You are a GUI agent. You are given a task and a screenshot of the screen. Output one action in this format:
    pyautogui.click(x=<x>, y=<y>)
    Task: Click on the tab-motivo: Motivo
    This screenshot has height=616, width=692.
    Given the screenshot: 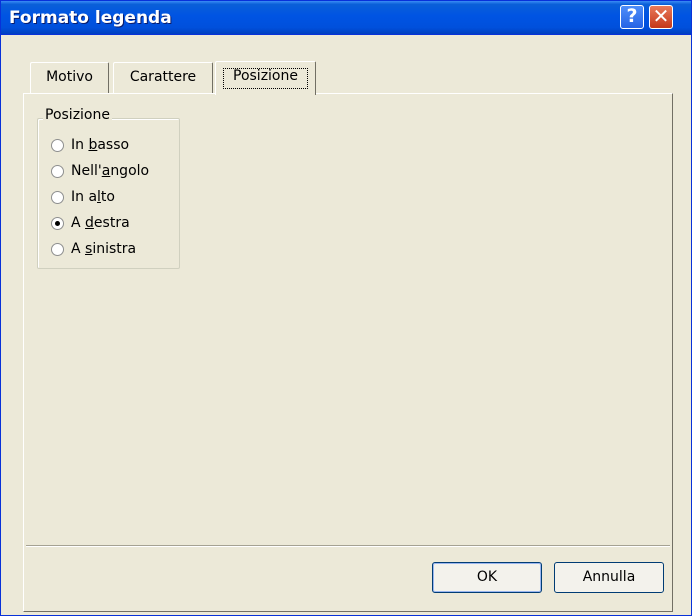 What is the action you would take?
    pyautogui.click(x=69, y=77)
    